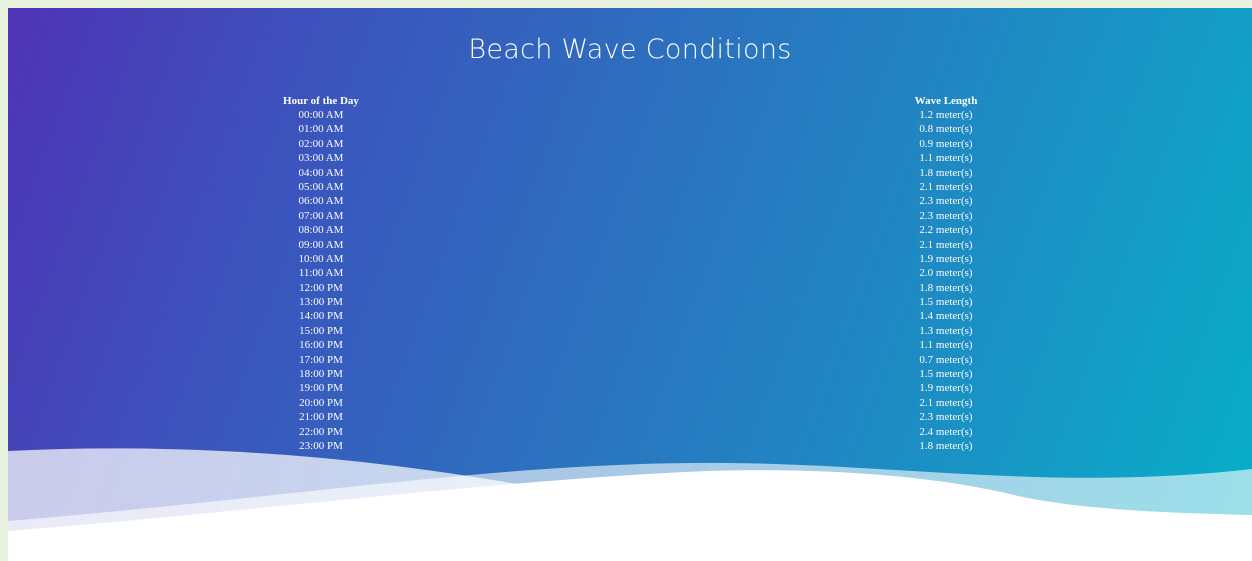 The width and height of the screenshot is (1252, 561). What do you see at coordinates (321, 417) in the screenshot?
I see `hour-cell: 21:00 PM` at bounding box center [321, 417].